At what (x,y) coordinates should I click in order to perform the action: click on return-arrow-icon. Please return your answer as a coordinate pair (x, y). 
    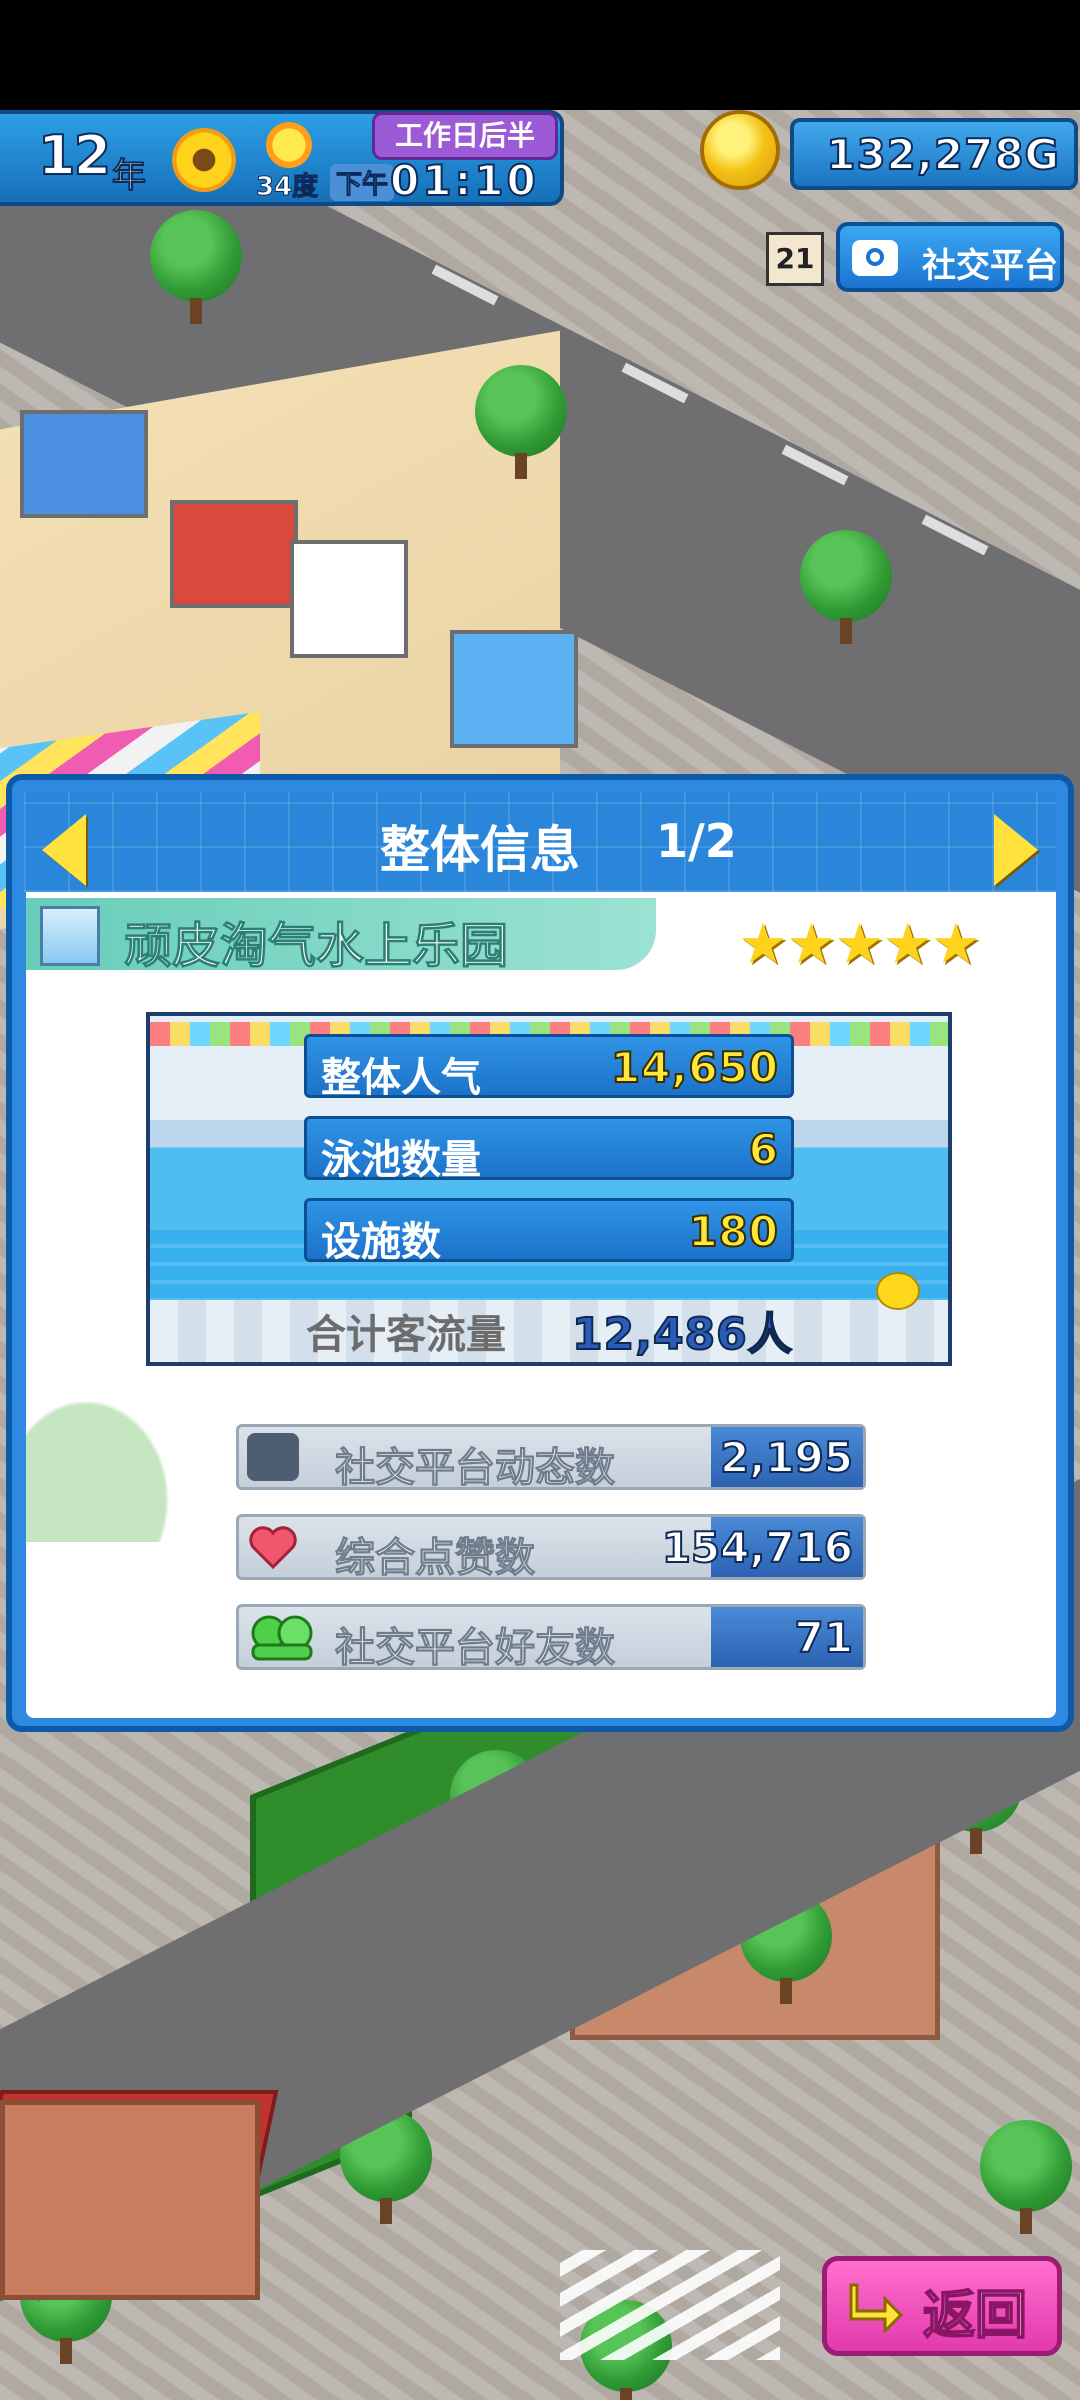
    Looking at the image, I should click on (877, 2308).